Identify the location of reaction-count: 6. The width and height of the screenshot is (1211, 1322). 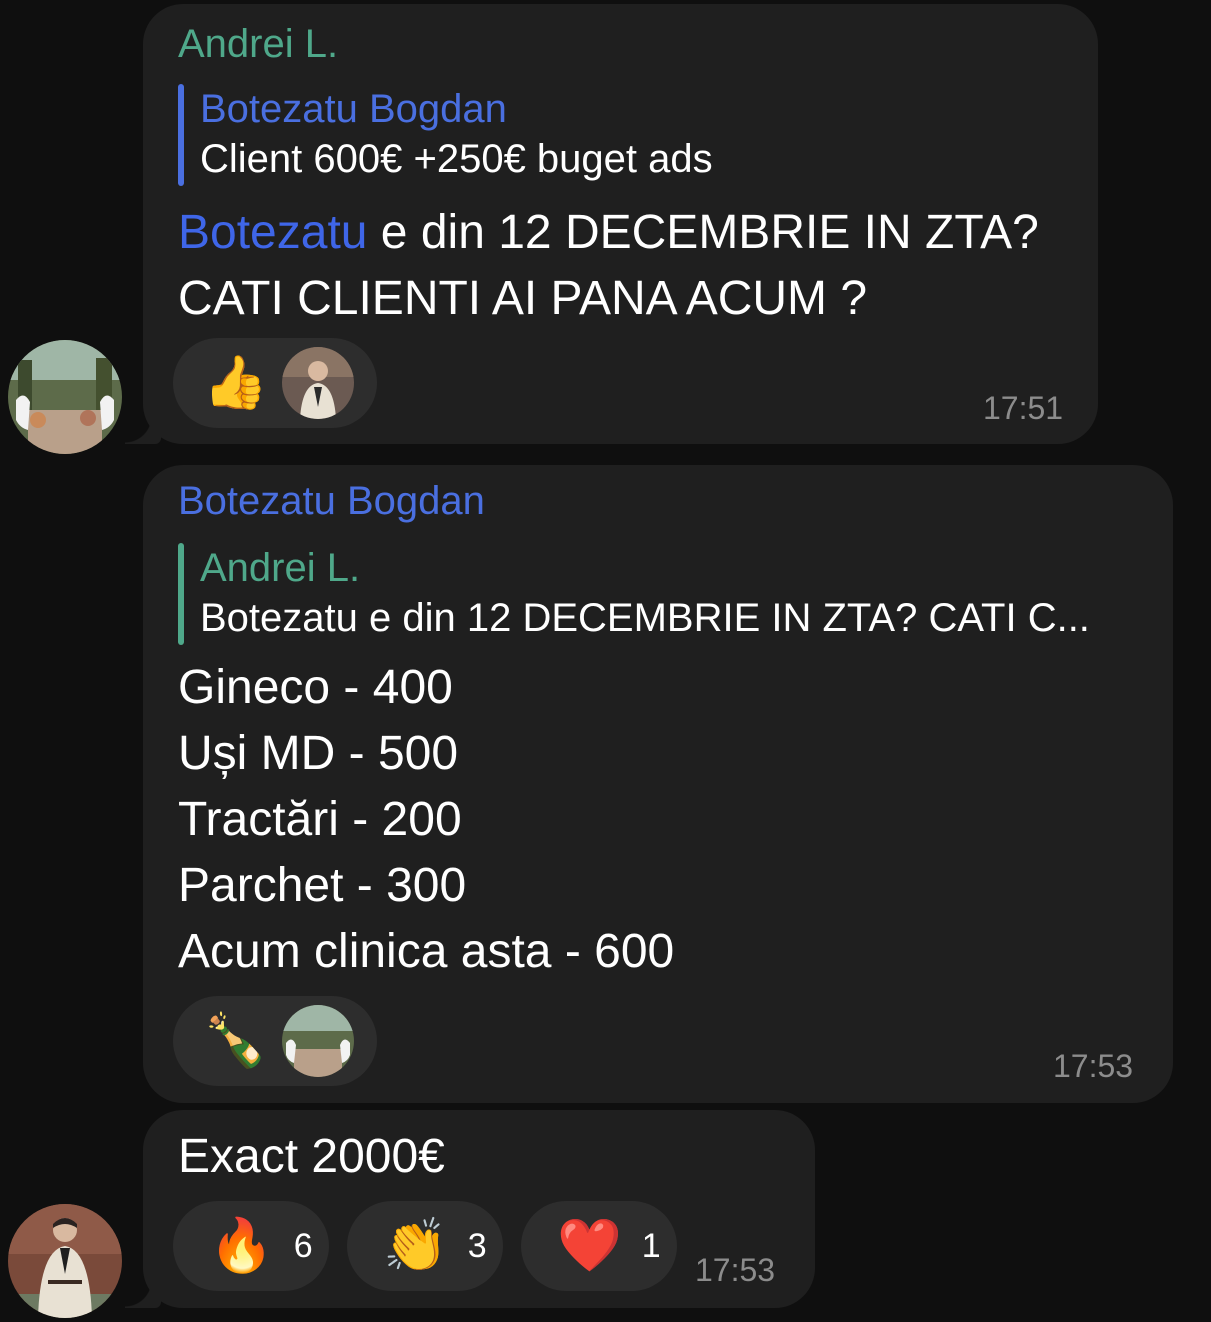
(303, 1245).